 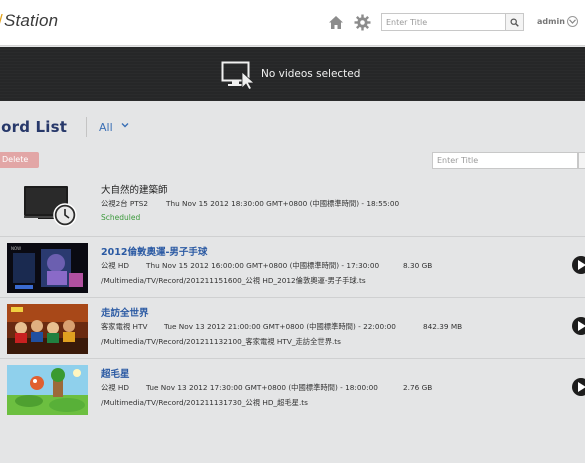 What do you see at coordinates (34, 127) in the screenshot?
I see `page-title: cord List` at bounding box center [34, 127].